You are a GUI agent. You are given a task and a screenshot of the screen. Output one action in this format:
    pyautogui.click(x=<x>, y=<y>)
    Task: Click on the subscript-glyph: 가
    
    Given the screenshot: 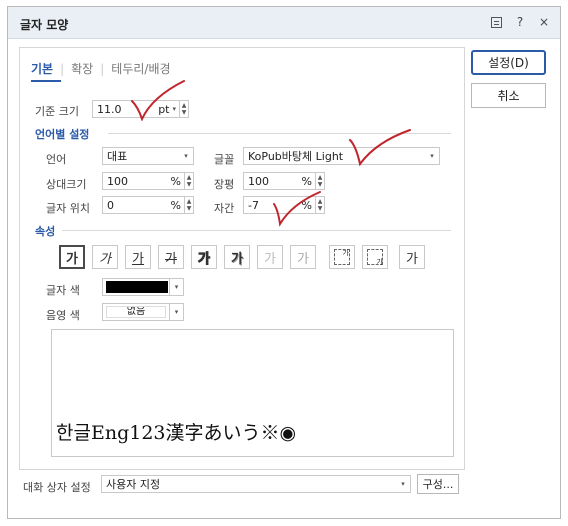 What is the action you would take?
    pyautogui.click(x=379, y=262)
    